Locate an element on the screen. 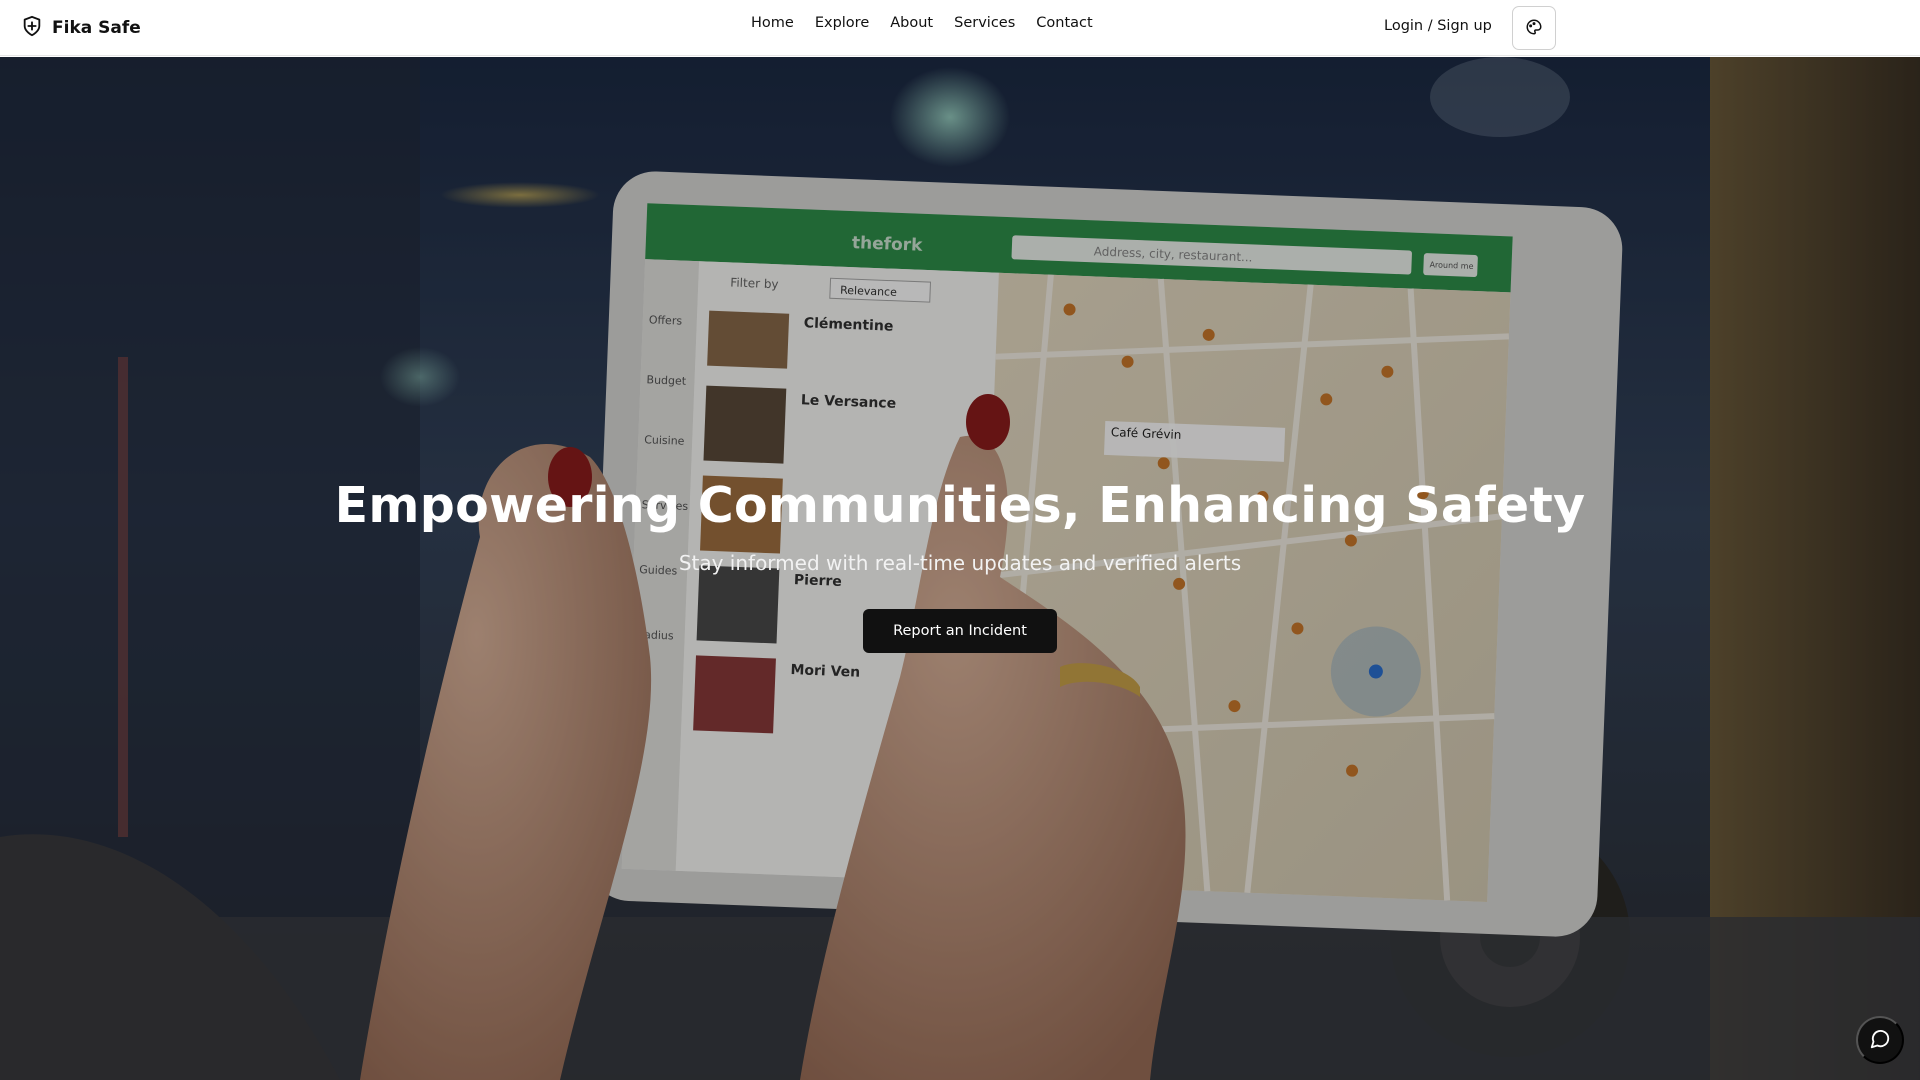  nav-link-about: About is located at coordinates (911, 23).